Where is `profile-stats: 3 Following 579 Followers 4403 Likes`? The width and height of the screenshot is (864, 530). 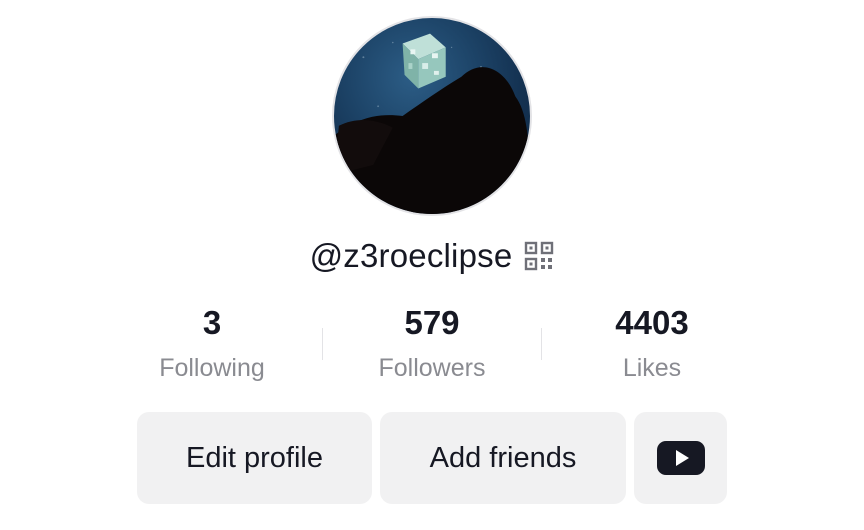
profile-stats: 3 Following 579 Followers 4403 Likes is located at coordinates (432, 345).